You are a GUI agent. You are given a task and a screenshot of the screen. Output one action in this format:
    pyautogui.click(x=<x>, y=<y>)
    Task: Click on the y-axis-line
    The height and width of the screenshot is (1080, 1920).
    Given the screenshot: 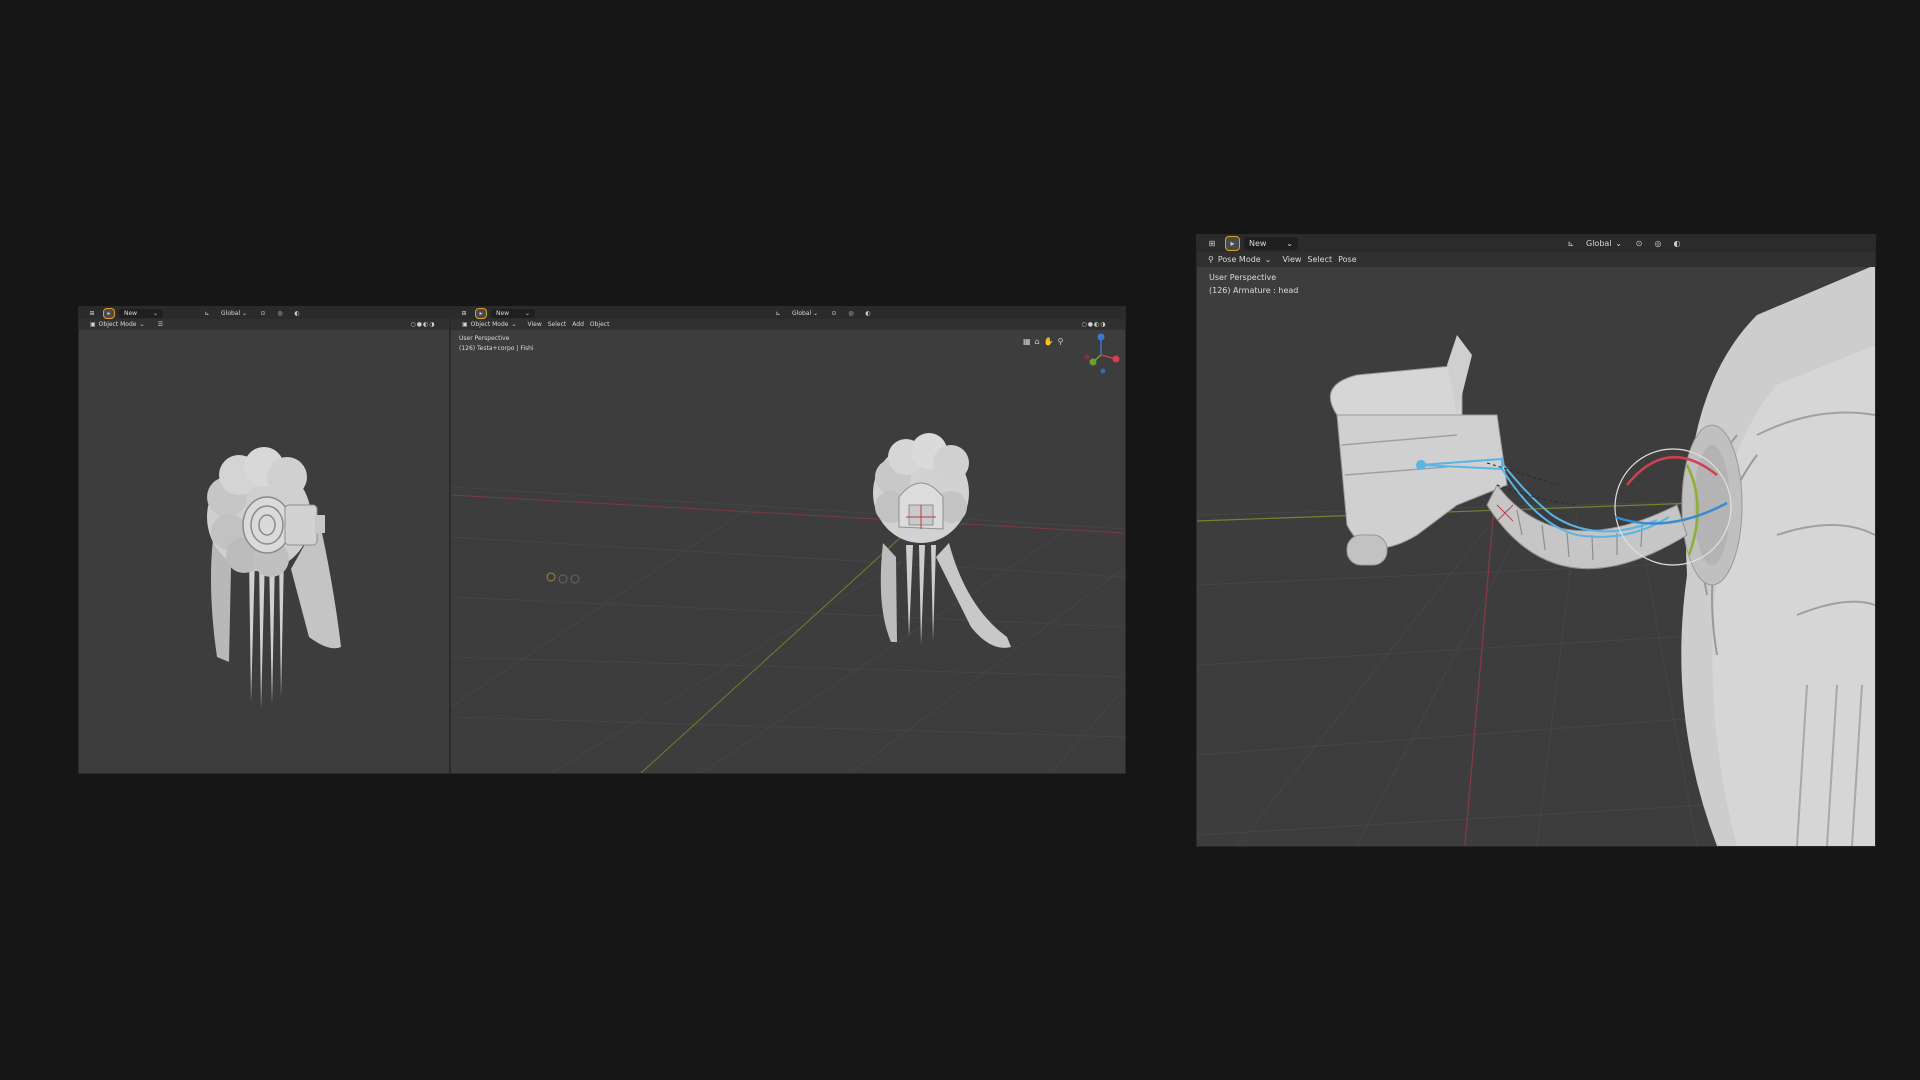 What is the action you would take?
    pyautogui.click(x=771, y=654)
    